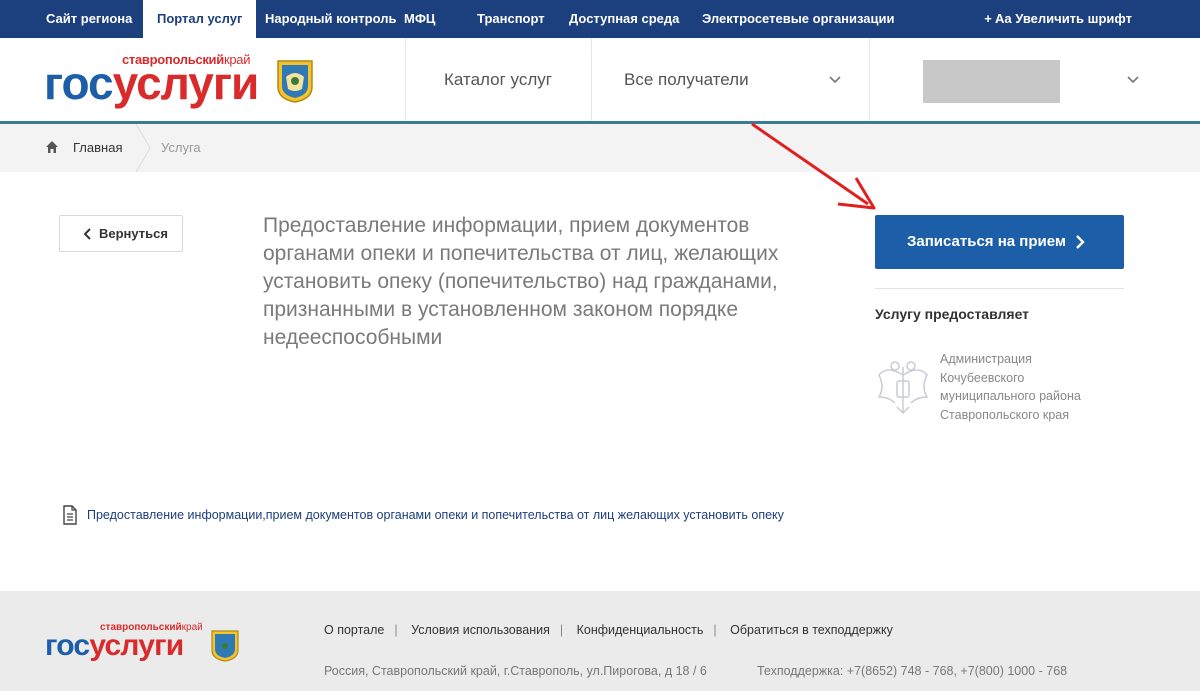  Describe the element at coordinates (330, 19) in the screenshot. I see `nav-public-control: Народный контроль` at that location.